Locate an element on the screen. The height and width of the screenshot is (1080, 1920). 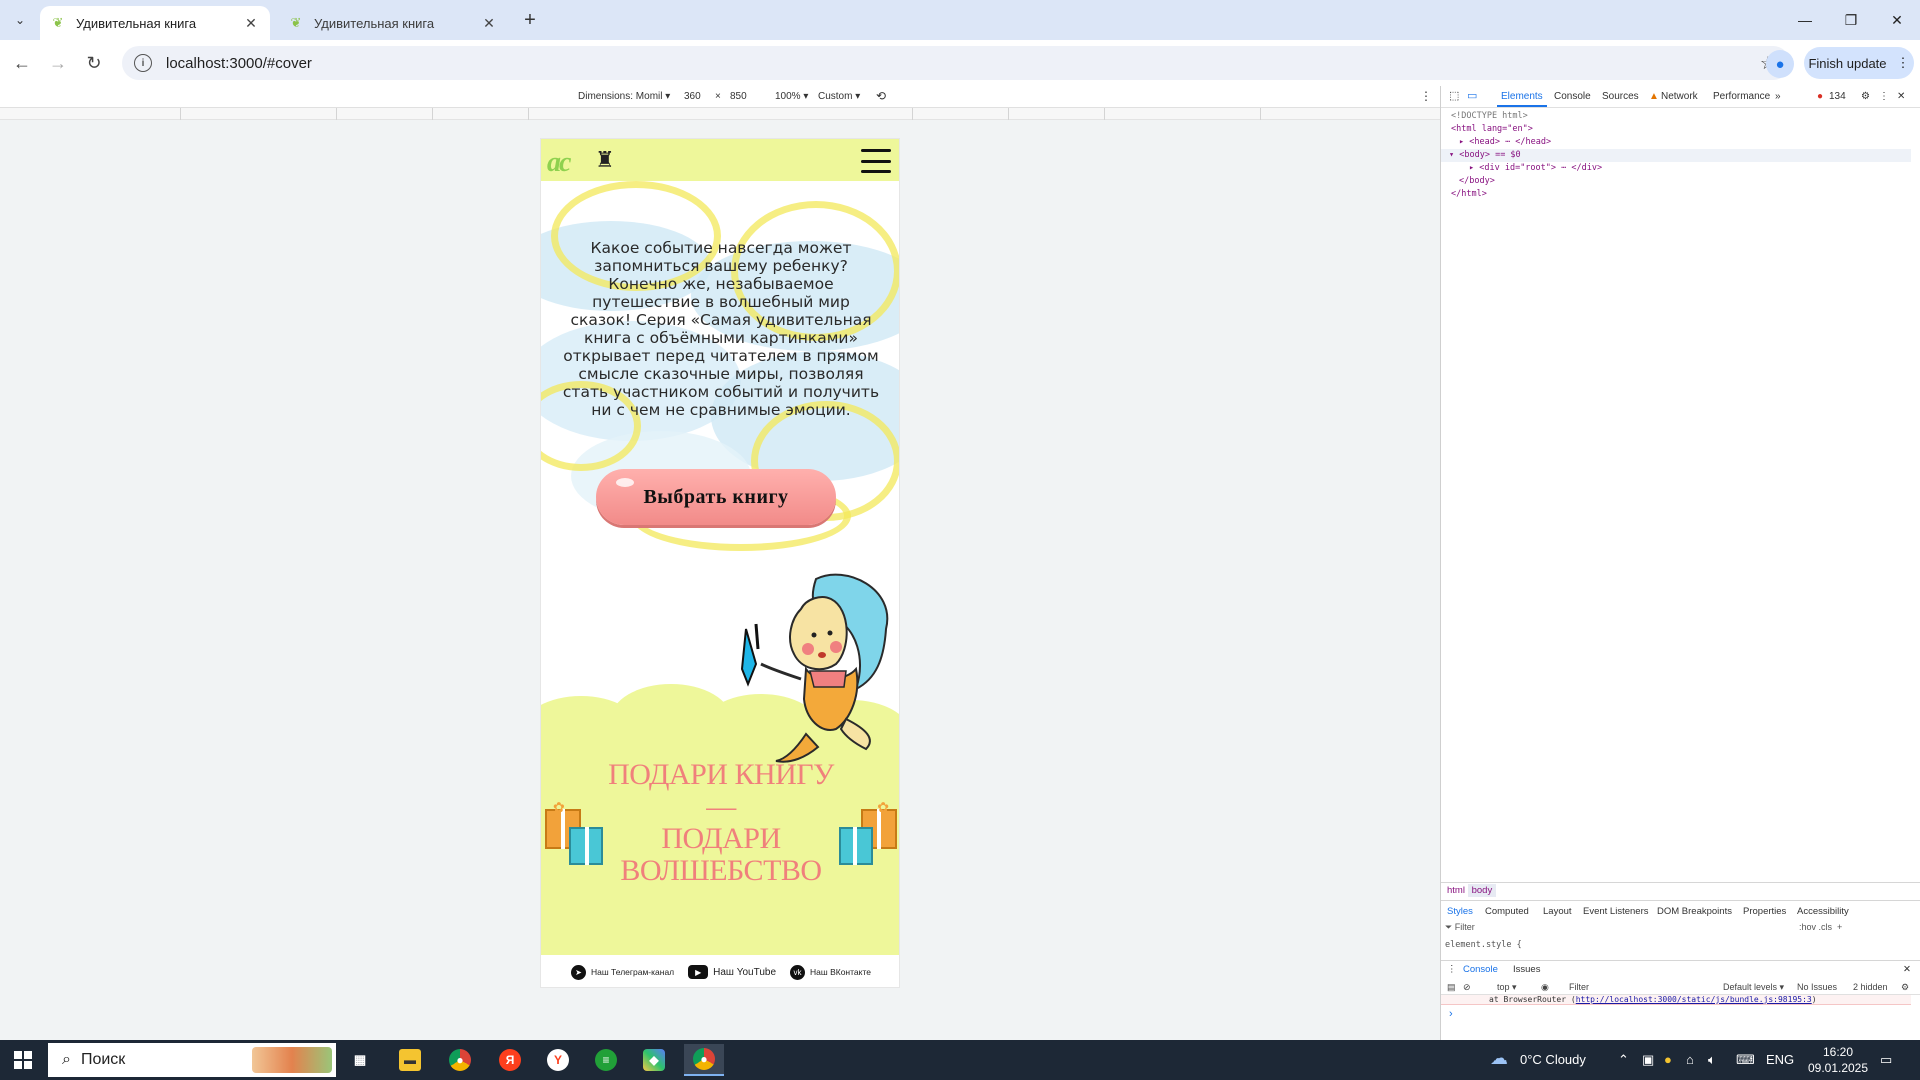
dom-body-open: ▾ <body> == $0 is located at coordinates (1676, 155).